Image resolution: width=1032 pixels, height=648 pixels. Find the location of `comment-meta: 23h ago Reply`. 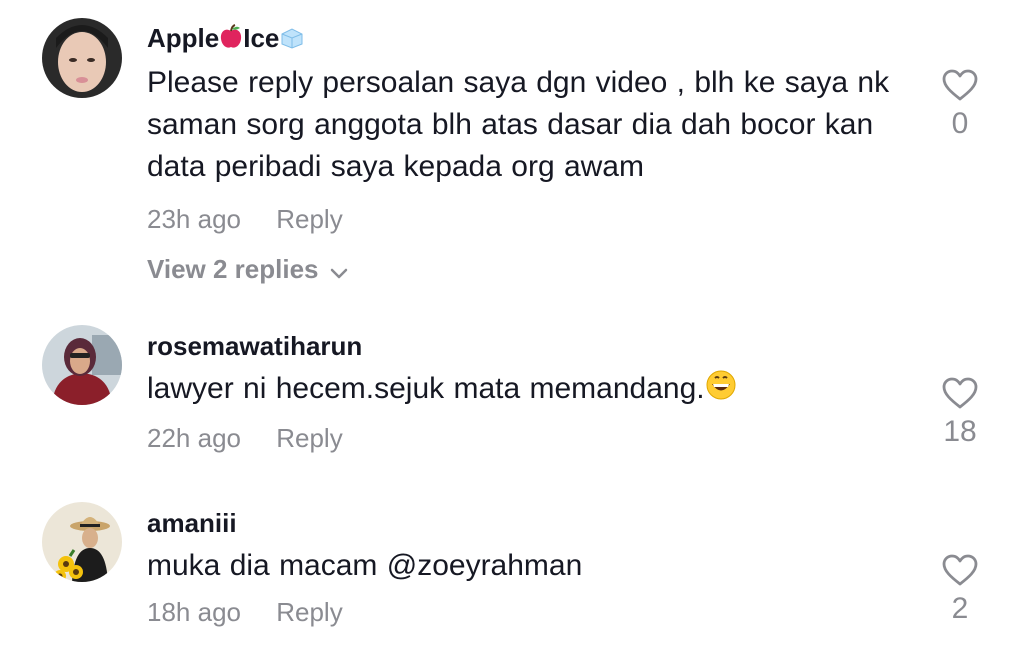

comment-meta: 23h ago Reply is located at coordinates (532, 219).